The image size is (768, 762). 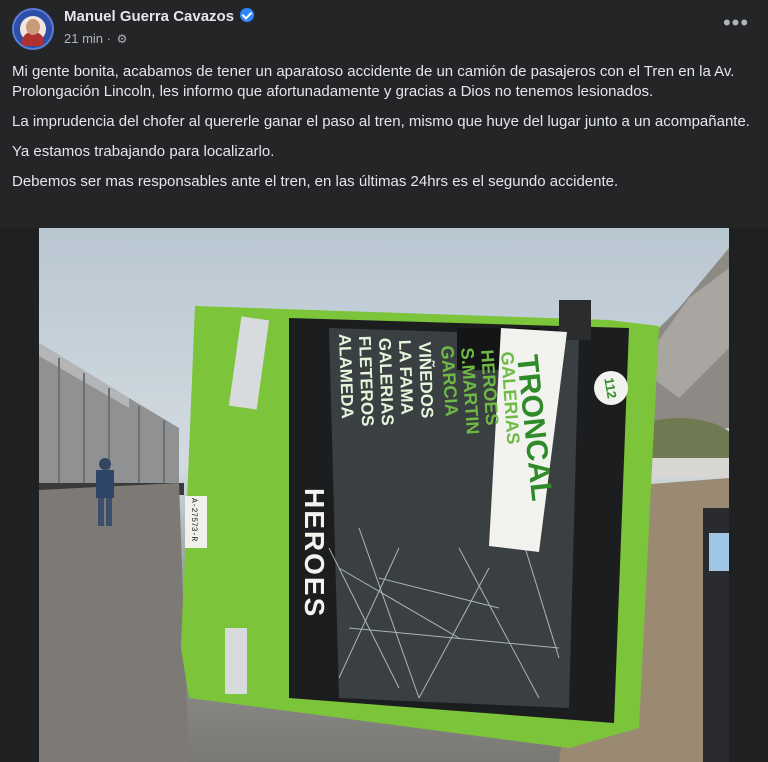 I want to click on route-sign-line: LA FAMA, so click(x=406, y=377).